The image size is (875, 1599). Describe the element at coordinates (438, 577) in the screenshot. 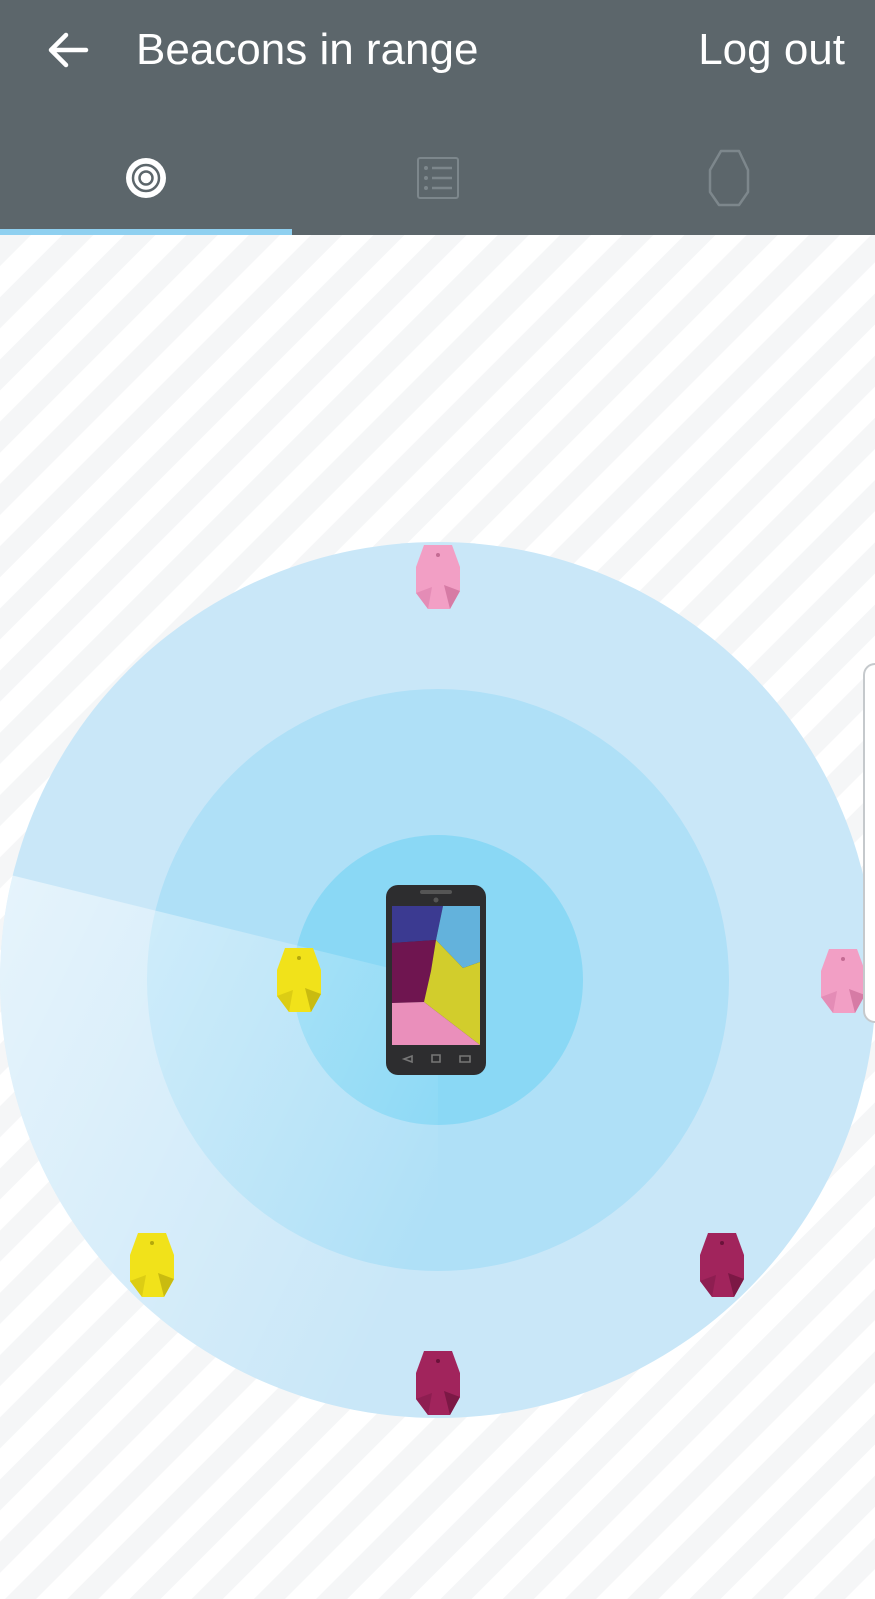

I see `beacon-pink-top` at that location.